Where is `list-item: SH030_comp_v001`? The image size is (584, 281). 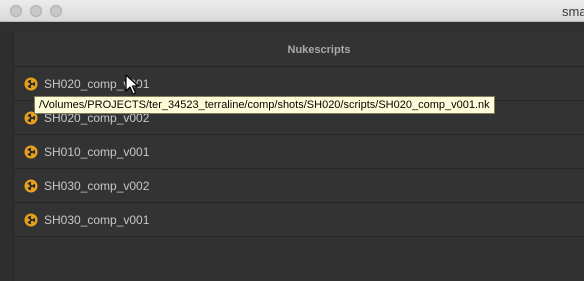
list-item: SH030_comp_v001 is located at coordinates (299, 220).